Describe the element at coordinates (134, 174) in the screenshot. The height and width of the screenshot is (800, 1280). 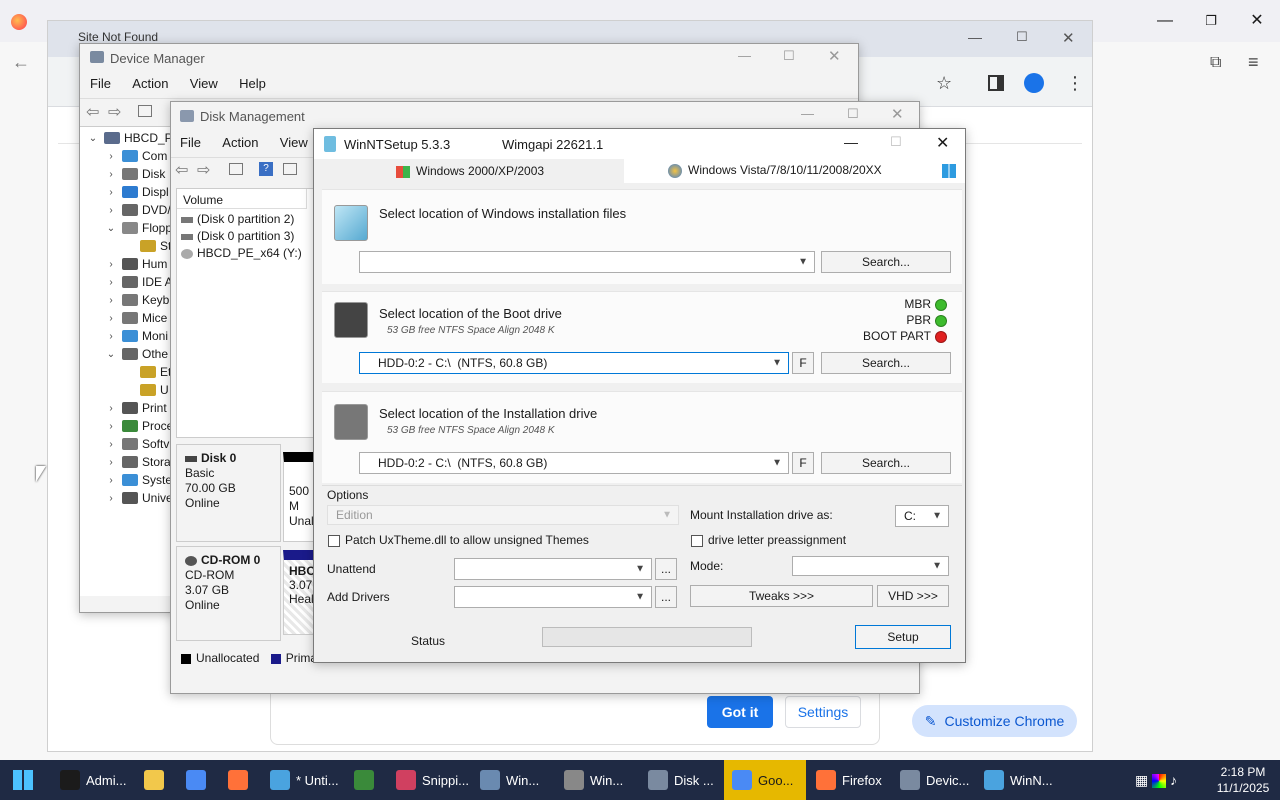
I see `device-tree-item: › Disk` at that location.